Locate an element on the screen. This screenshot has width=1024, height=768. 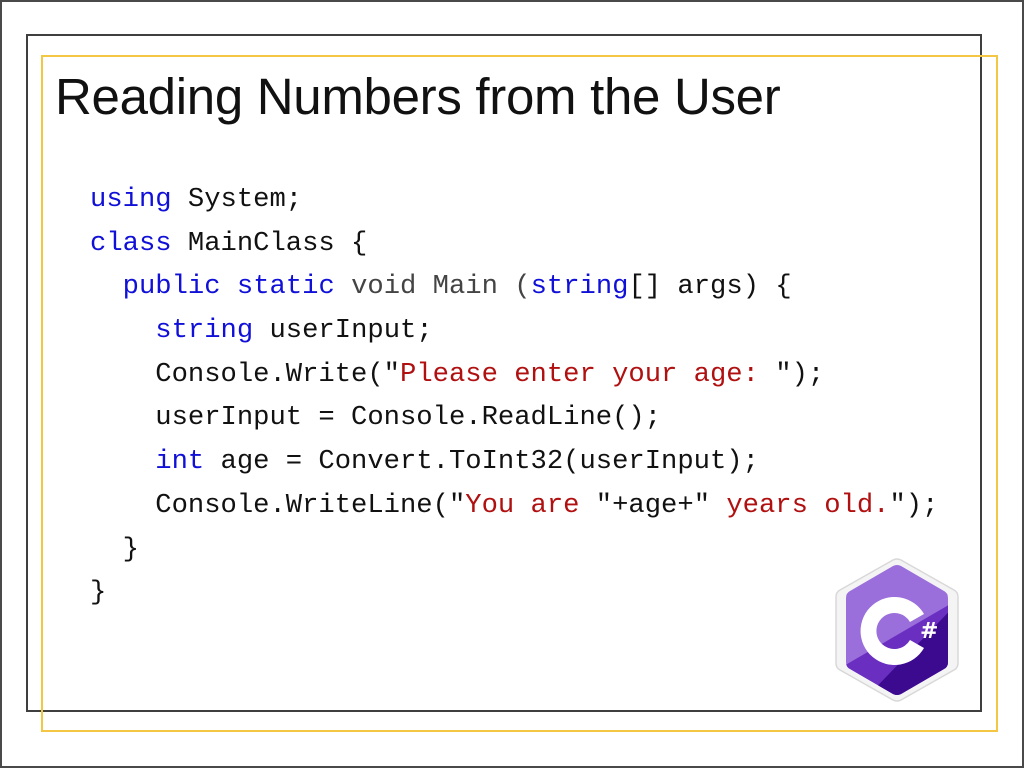
csharp-logo-icon: # is located at coordinates (897, 630).